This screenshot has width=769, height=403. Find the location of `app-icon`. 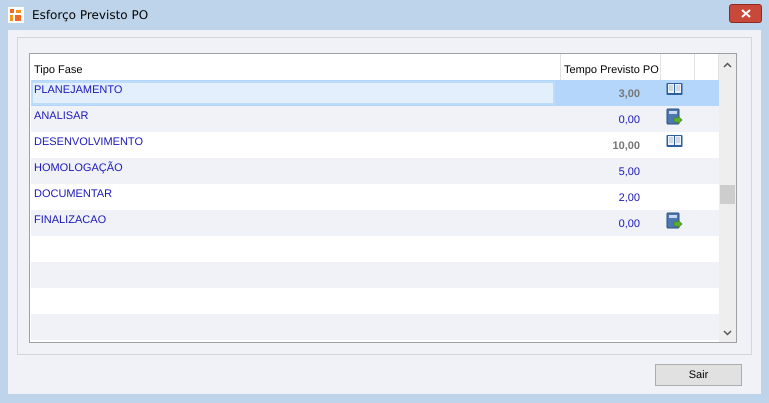

app-icon is located at coordinates (16, 15).